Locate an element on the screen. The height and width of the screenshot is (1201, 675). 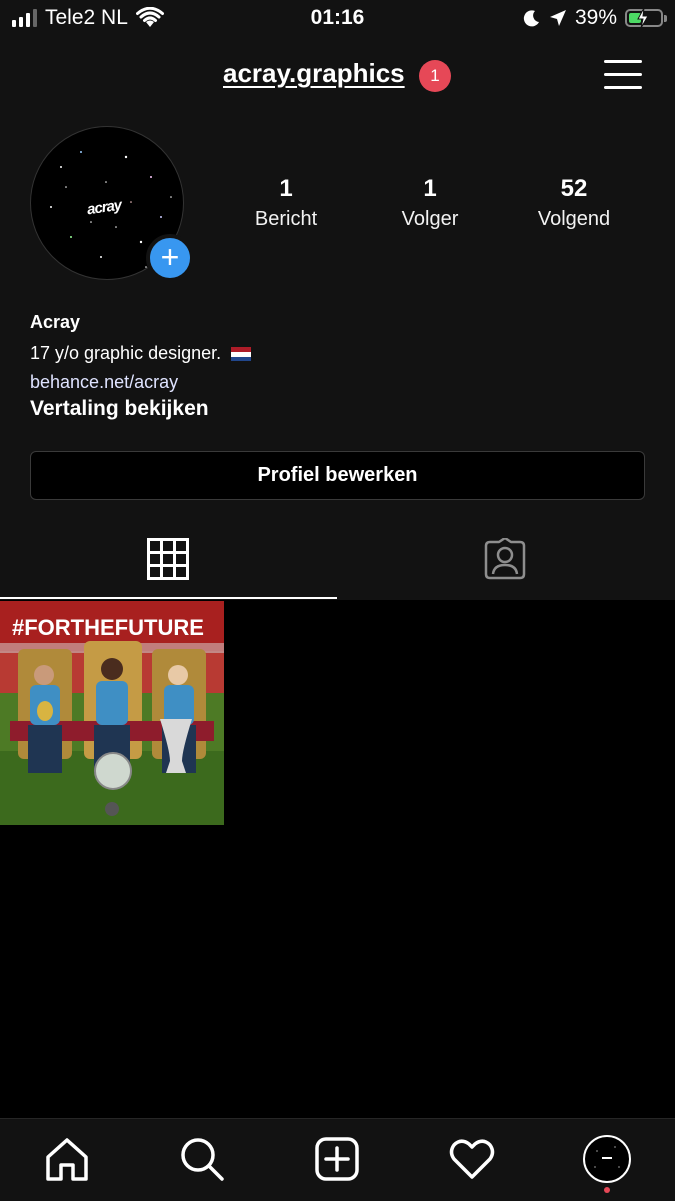
grid-icon is located at coordinates (168, 559).